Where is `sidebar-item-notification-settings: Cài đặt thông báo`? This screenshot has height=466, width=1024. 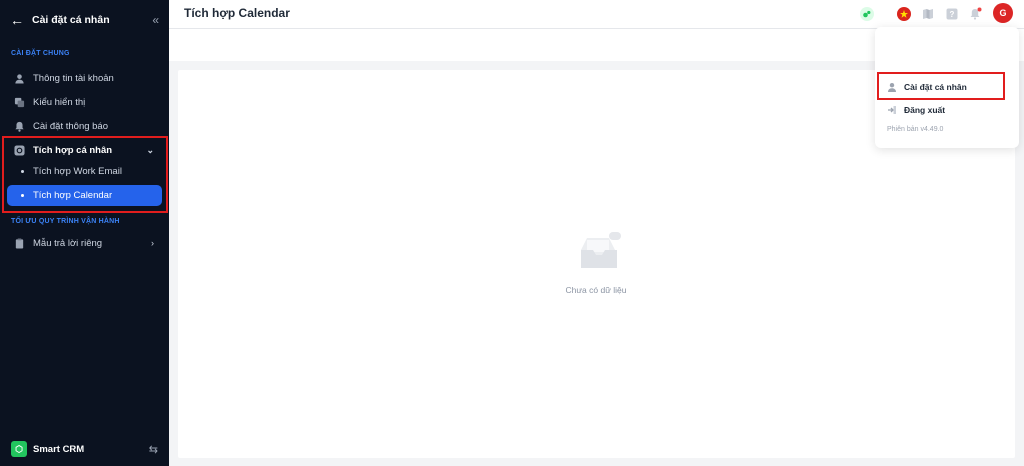 sidebar-item-notification-settings: Cài đặt thông báo is located at coordinates (84, 126).